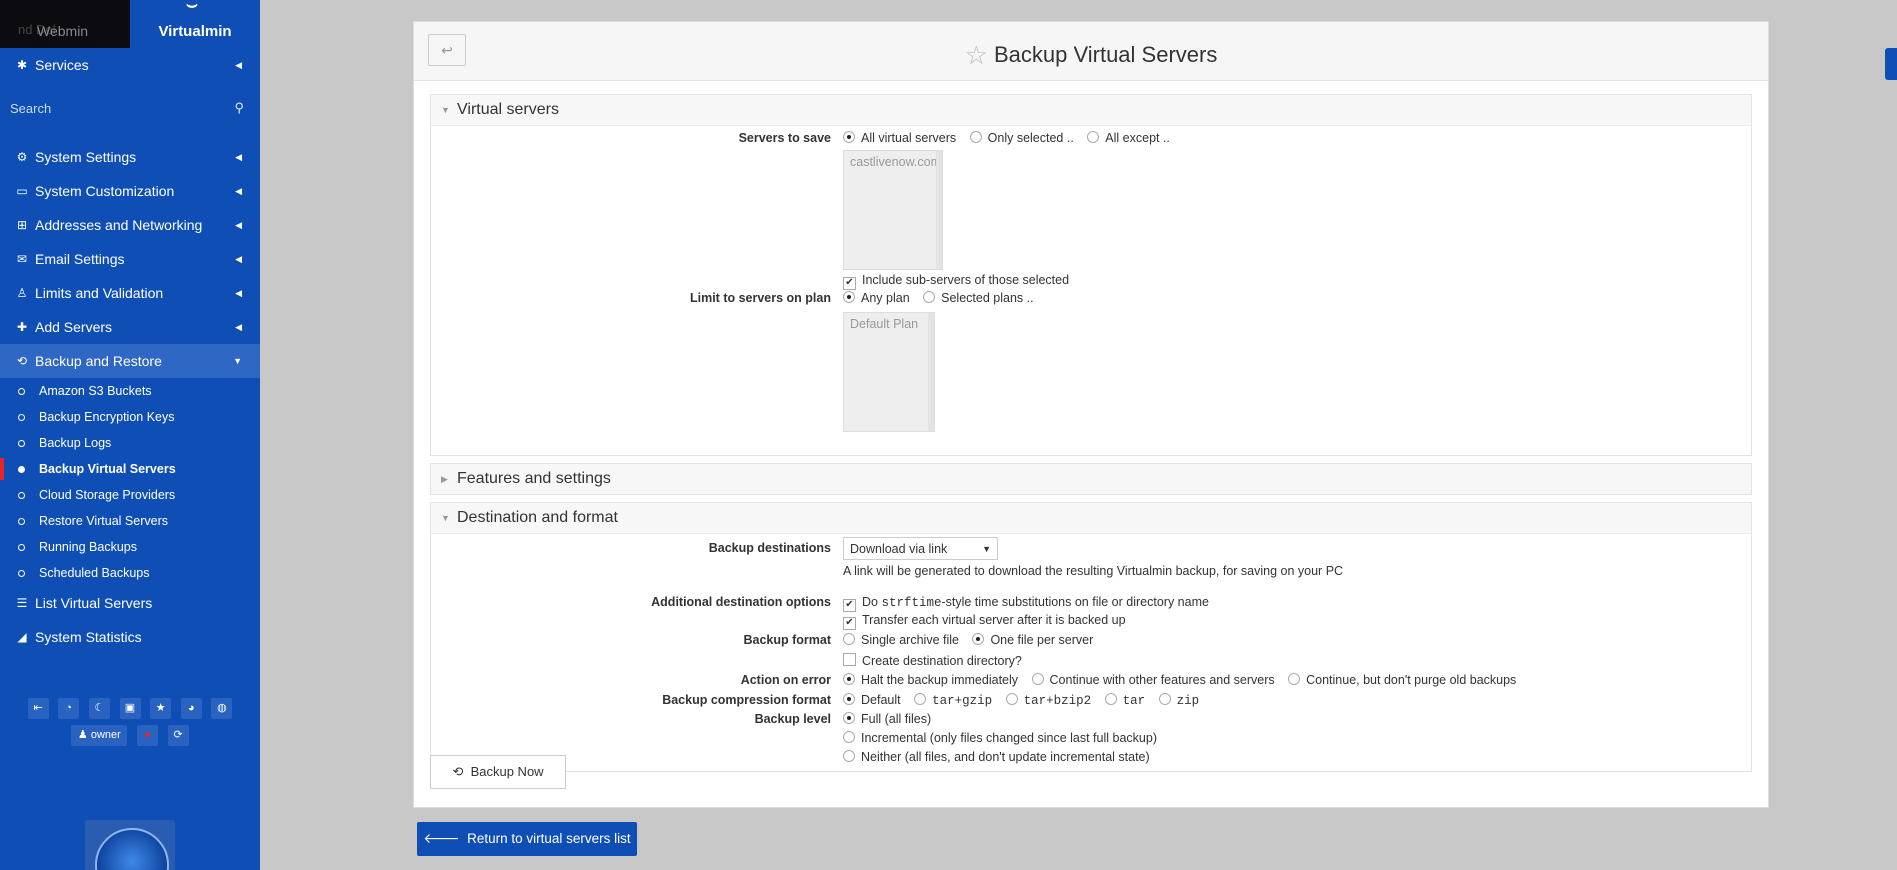  What do you see at coordinates (849, 737) in the screenshot?
I see `radio-level-incremental` at bounding box center [849, 737].